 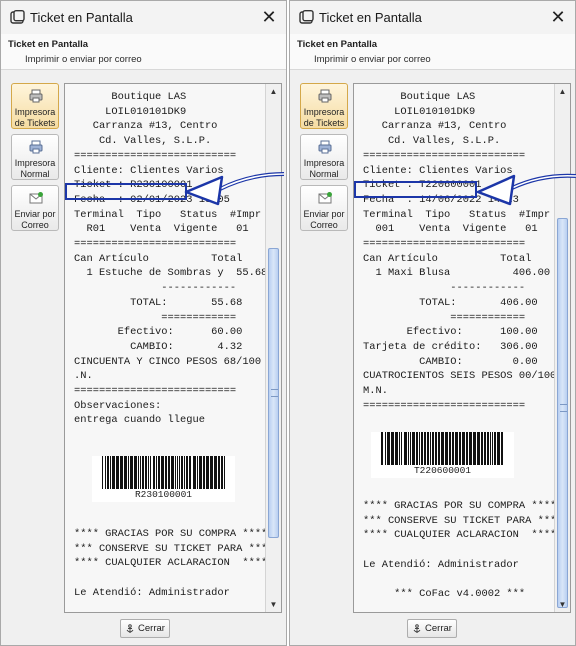 I want to click on window-title: Ticket en Pantalla, so click(x=81, y=17).